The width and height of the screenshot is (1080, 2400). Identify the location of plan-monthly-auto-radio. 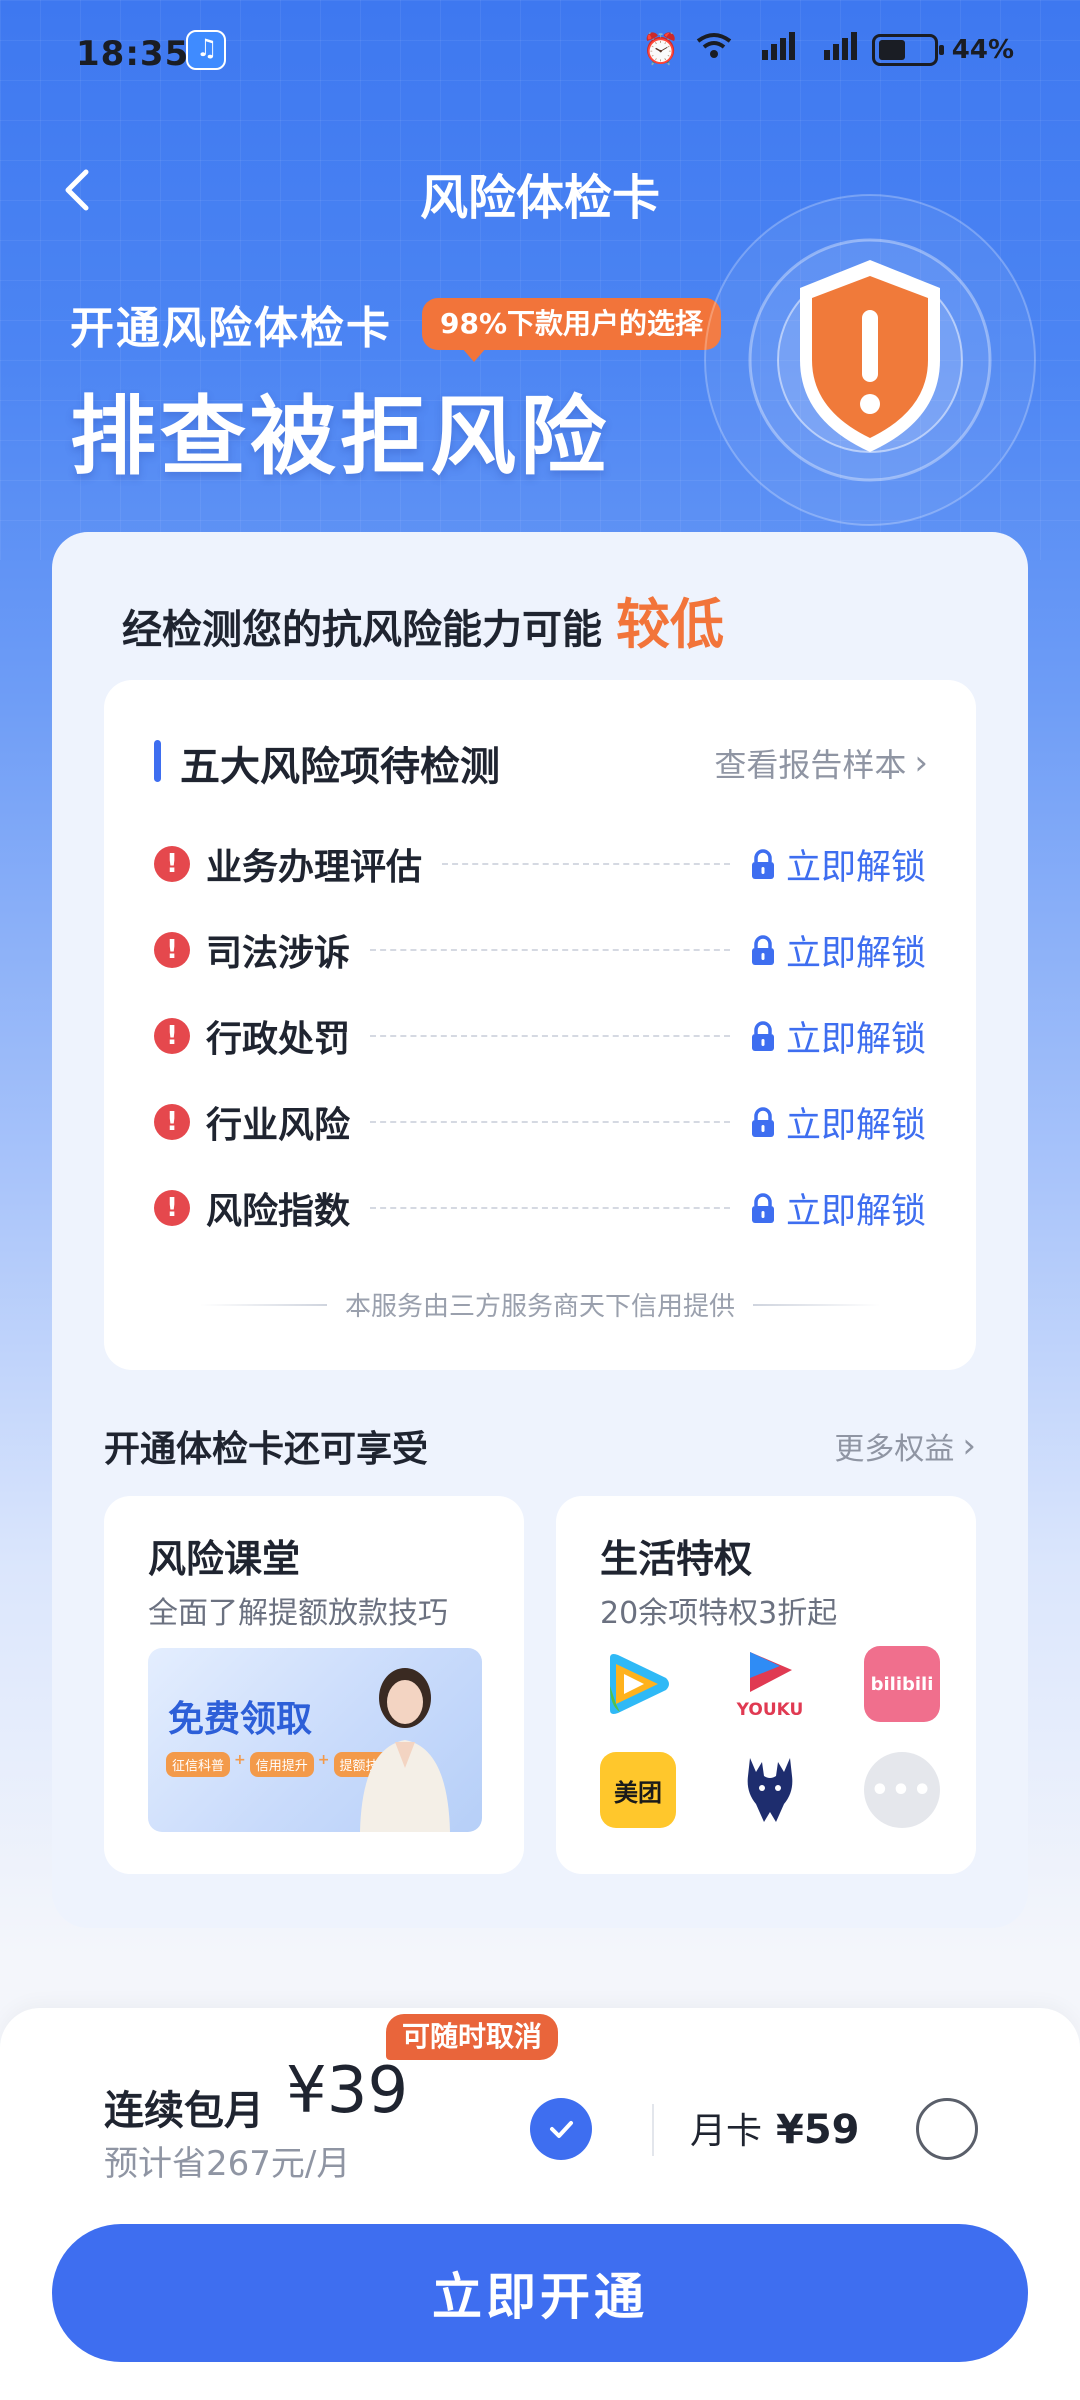
(561, 2129).